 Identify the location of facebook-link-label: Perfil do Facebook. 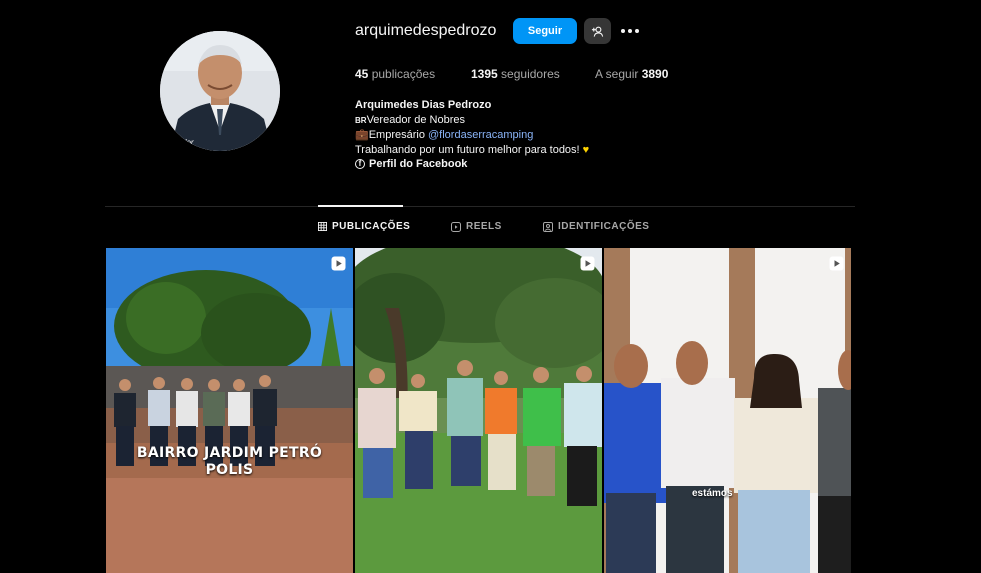
(418, 164).